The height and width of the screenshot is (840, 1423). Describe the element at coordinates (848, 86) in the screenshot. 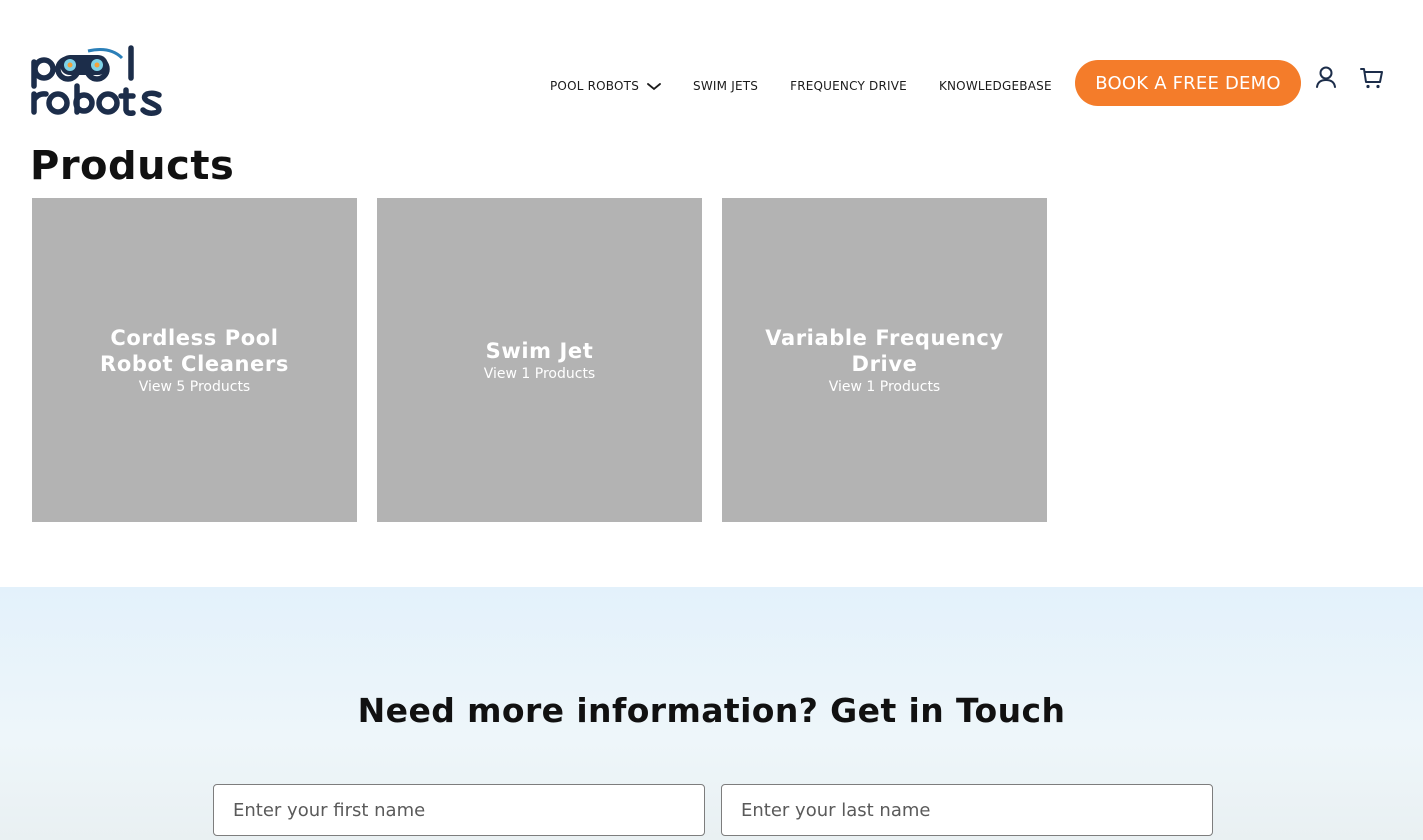

I see `nav-frequency-drive: FREQUENCY DRIVE` at that location.